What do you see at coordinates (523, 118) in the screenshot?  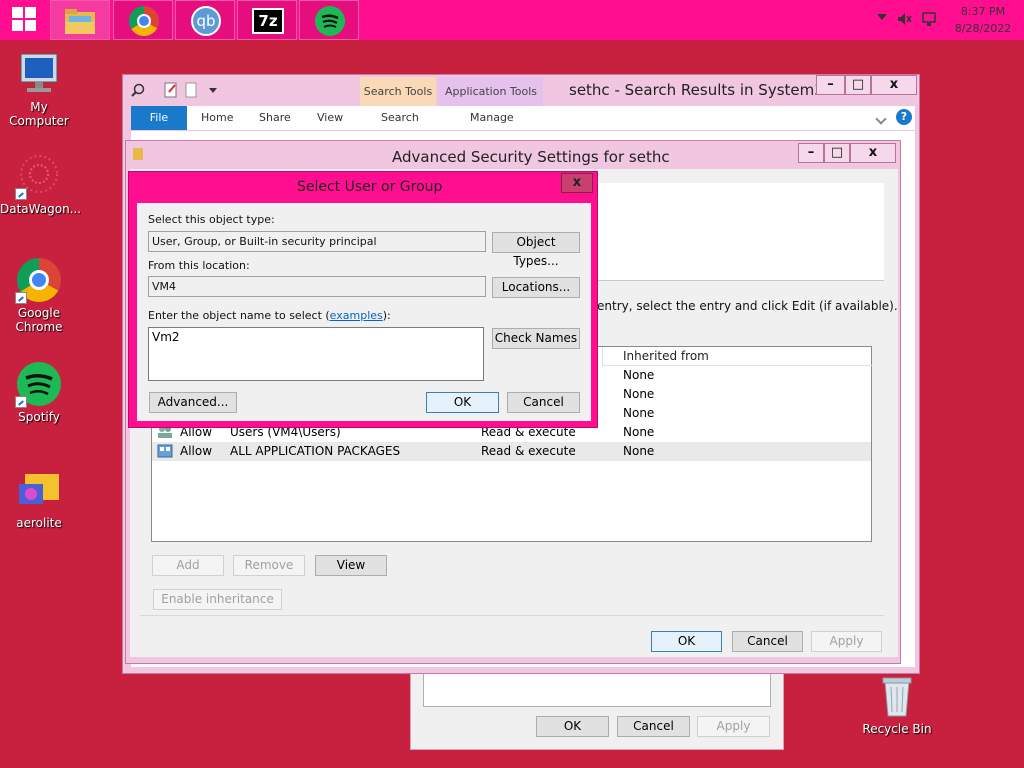 I see `ribbon-bar: File Home Share View Search Manage ?` at bounding box center [523, 118].